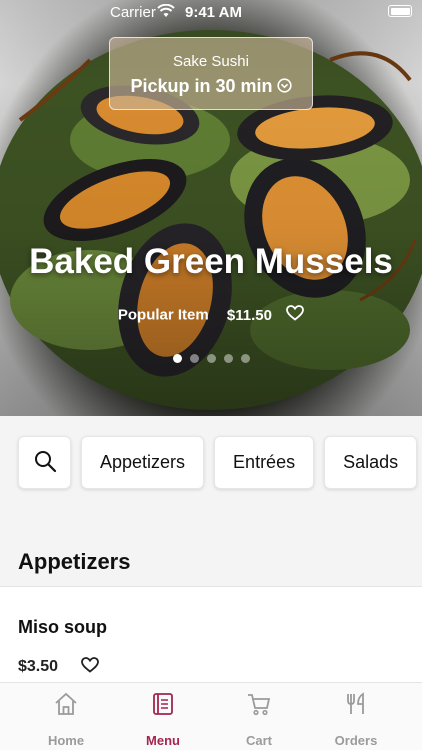 The image size is (422, 750). I want to click on tab-label: Cart, so click(258, 740).